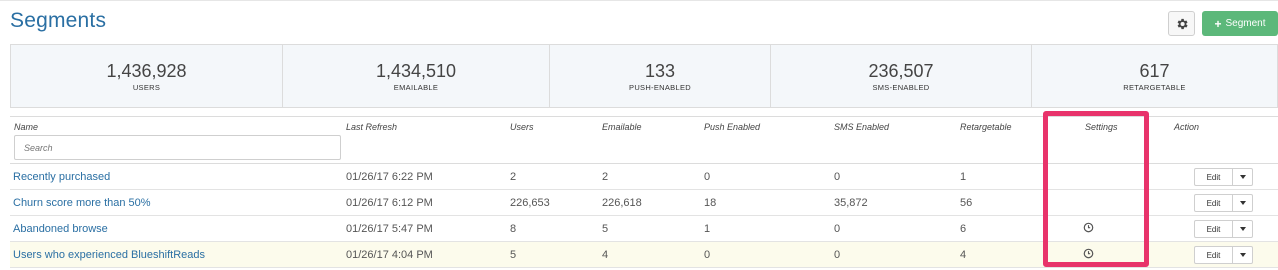 This screenshot has width=1278, height=270. I want to click on cell-emailable: 4, so click(605, 255).